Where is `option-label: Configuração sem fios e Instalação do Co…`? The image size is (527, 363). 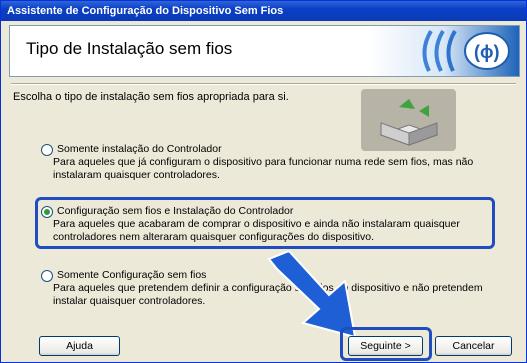 option-label: Configuração sem fios e Instalação do Co… is located at coordinates (175, 211).